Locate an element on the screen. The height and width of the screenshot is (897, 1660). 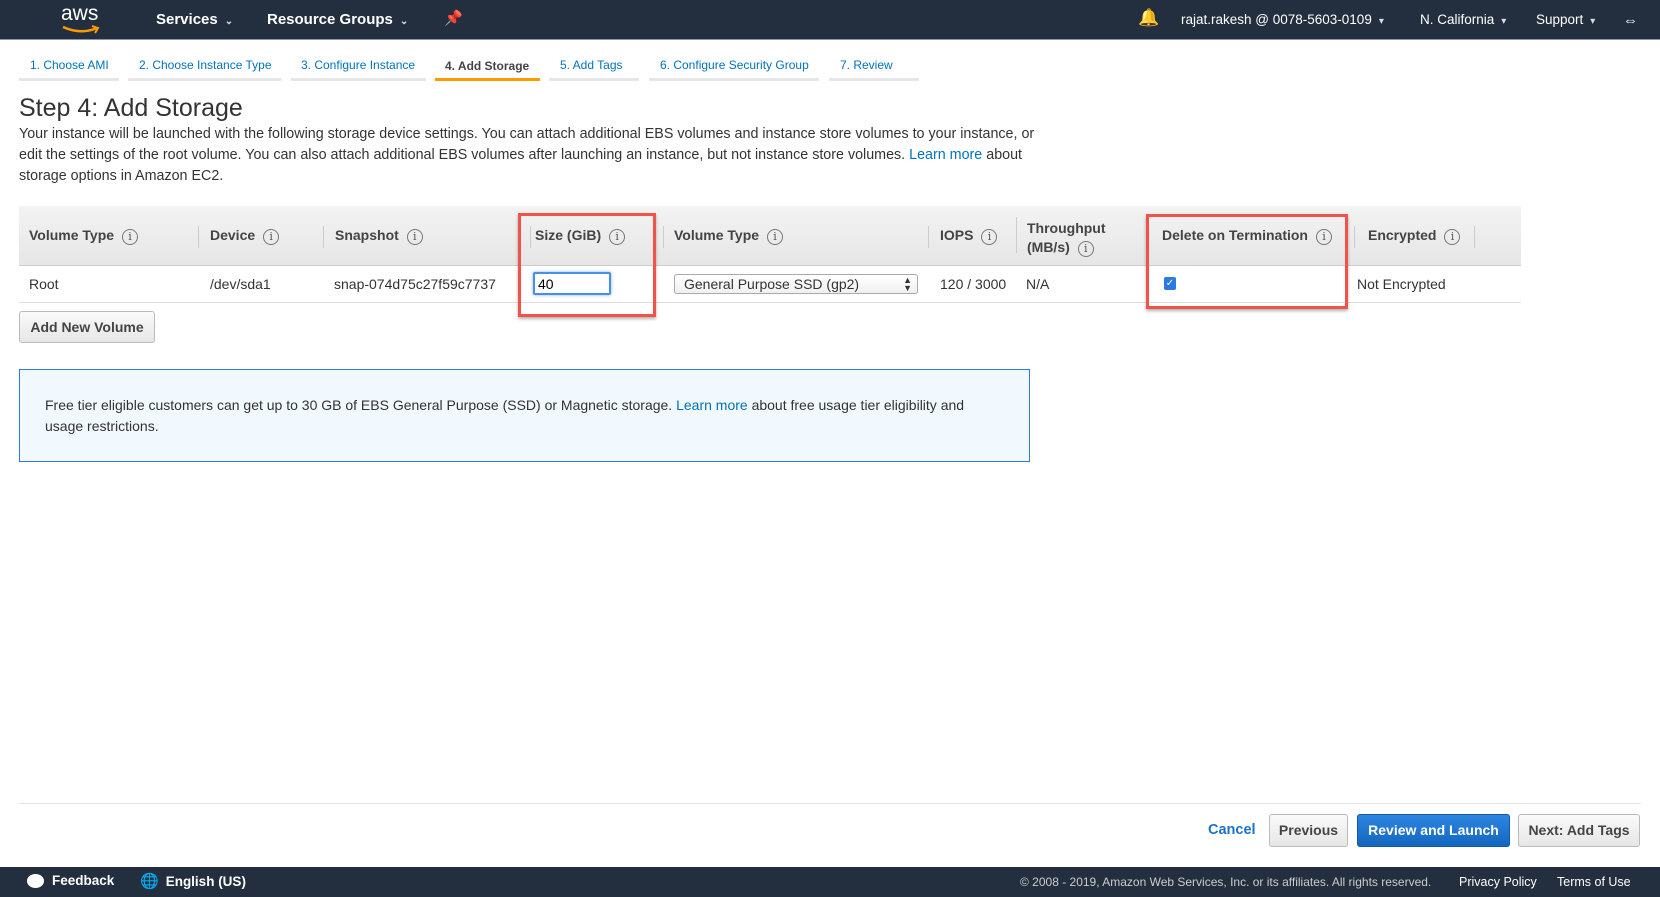
previous-button: Previous is located at coordinates (1308, 830).